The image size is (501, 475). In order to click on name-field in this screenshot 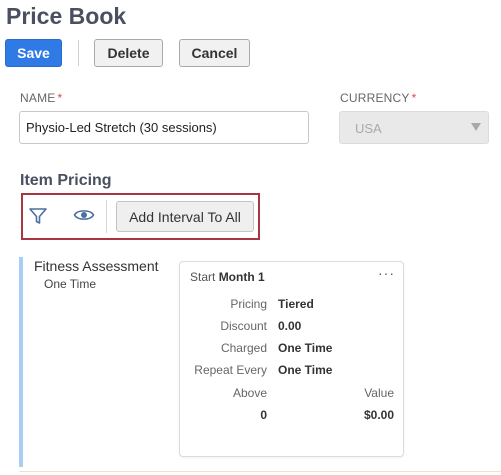, I will do `click(164, 127)`.